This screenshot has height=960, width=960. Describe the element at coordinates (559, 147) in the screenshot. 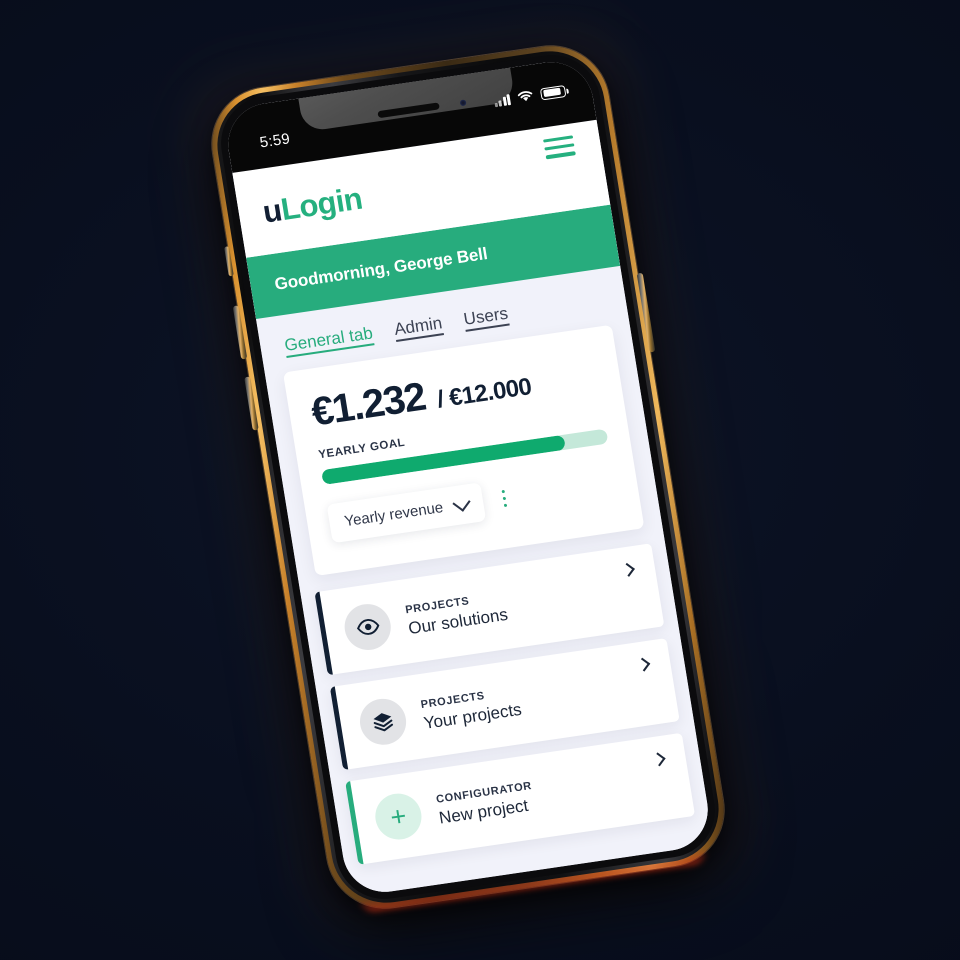

I see `hamburger-menu-icon` at that location.